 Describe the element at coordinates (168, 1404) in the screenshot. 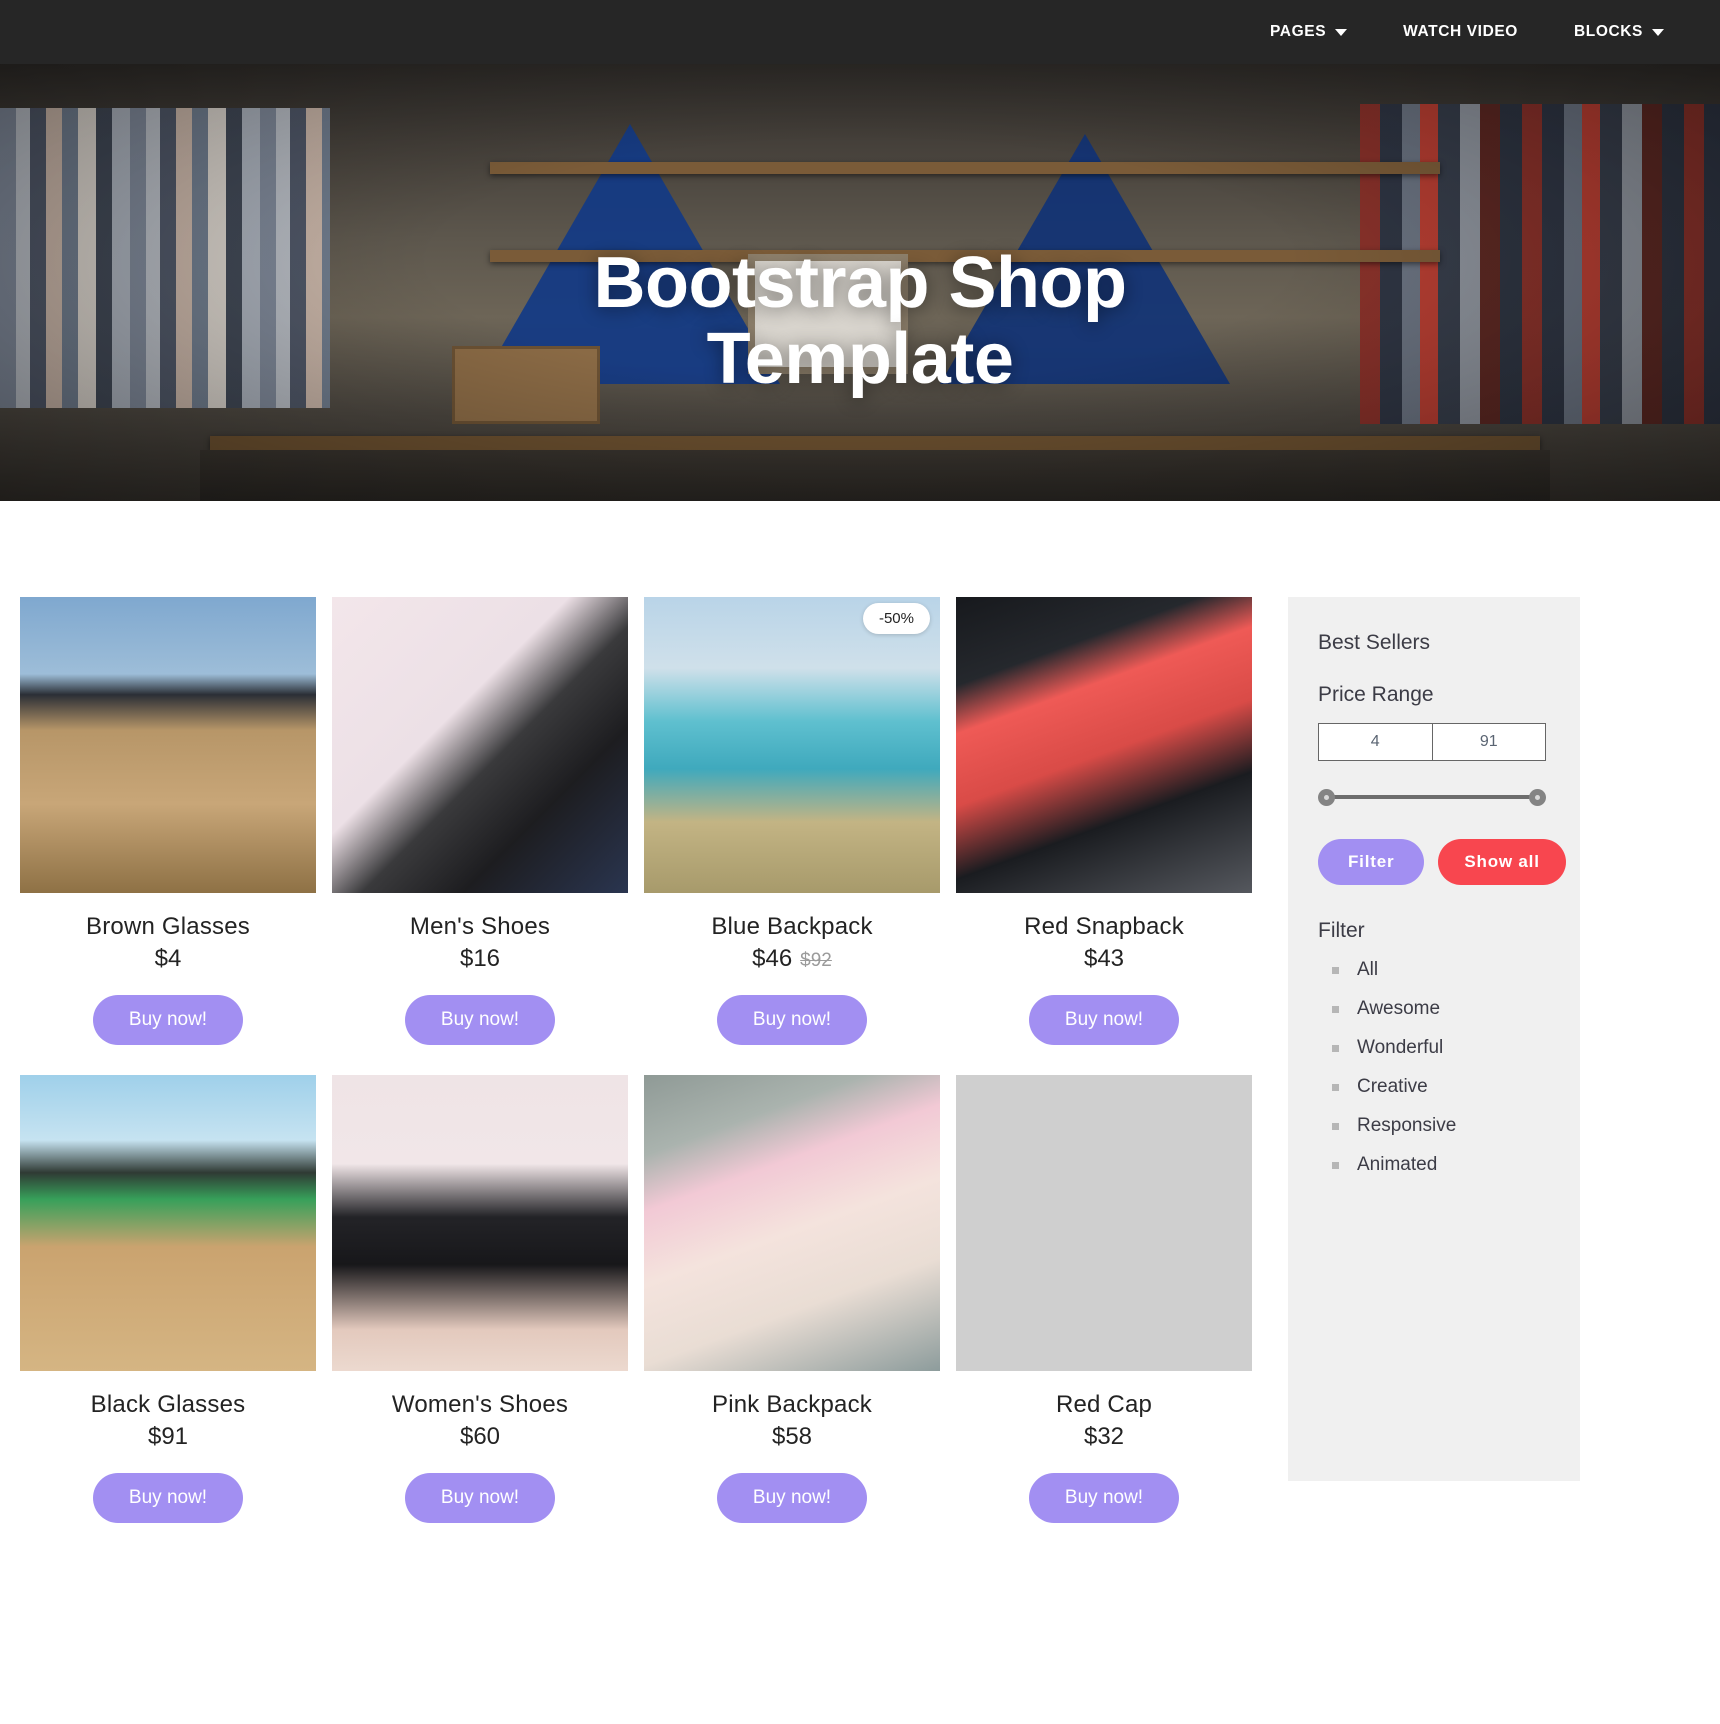

I see `product-name: Black Glasses` at that location.